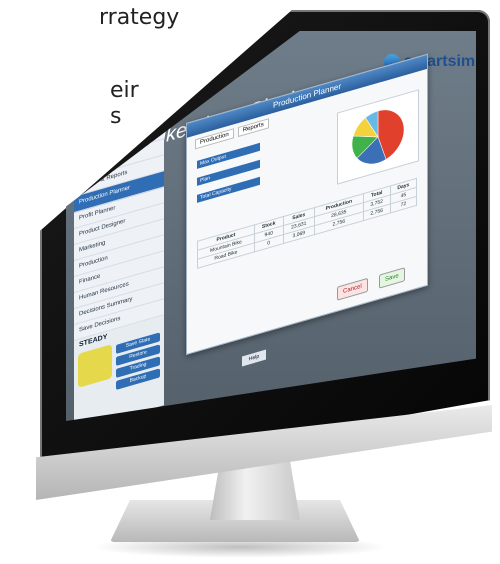 The image size is (500, 564). I want to click on capacity-bars: Max Output Plan Total Capacity, so click(228, 177).